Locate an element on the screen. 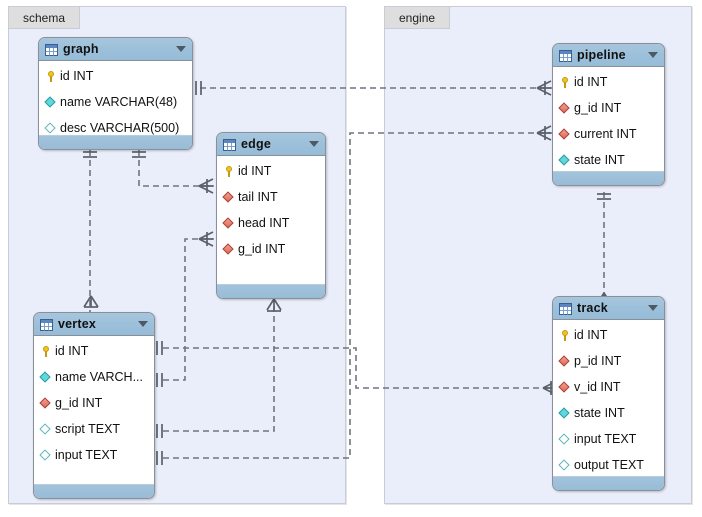 The width and height of the screenshot is (702, 517). column-label: script TEXT is located at coordinates (88, 429).